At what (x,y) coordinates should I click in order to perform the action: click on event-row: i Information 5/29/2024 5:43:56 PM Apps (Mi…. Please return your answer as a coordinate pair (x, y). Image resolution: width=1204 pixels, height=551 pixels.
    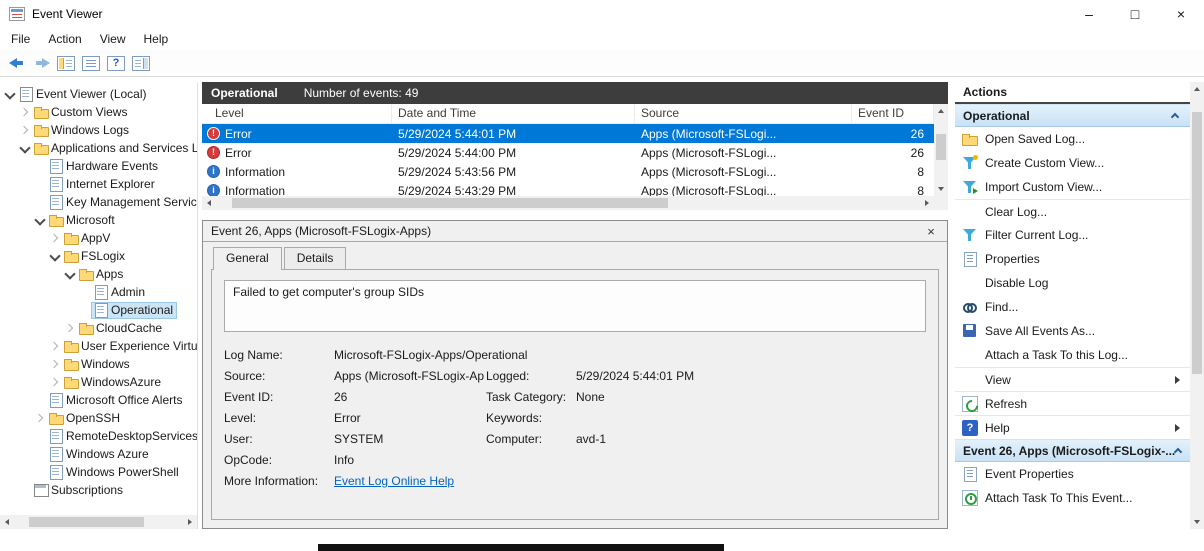
    Looking at the image, I should click on (568, 171).